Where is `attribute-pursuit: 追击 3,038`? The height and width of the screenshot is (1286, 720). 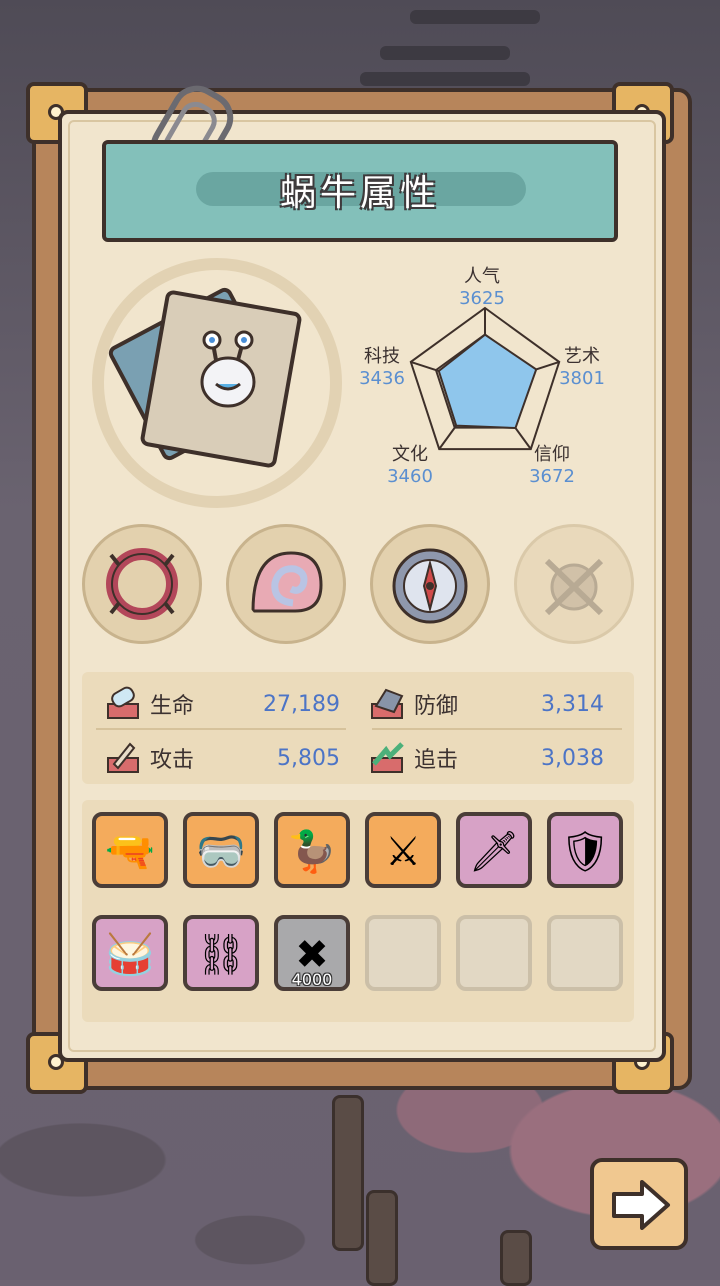 attribute-pursuit: 追击 3,038 is located at coordinates (486, 758).